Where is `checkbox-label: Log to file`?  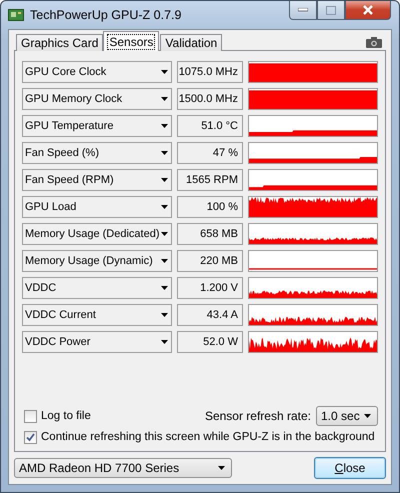 checkbox-label: Log to file is located at coordinates (66, 416).